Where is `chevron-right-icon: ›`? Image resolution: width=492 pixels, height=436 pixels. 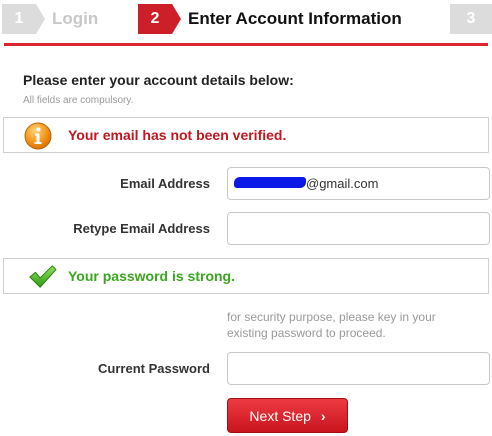 chevron-right-icon: › is located at coordinates (323, 415).